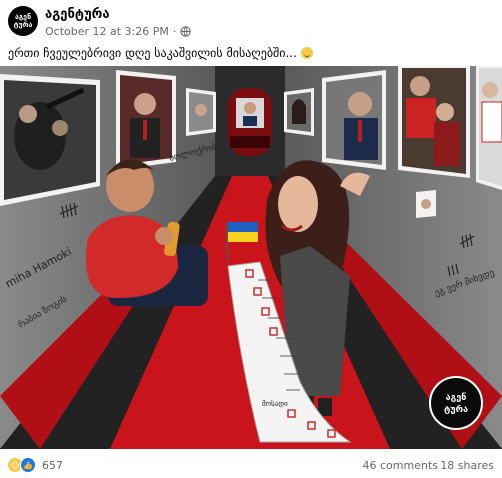 The height and width of the screenshot is (478, 502). Describe the element at coordinates (107, 31) in the screenshot. I see `post-timestamp: October 12 at 3:26 PM` at that location.